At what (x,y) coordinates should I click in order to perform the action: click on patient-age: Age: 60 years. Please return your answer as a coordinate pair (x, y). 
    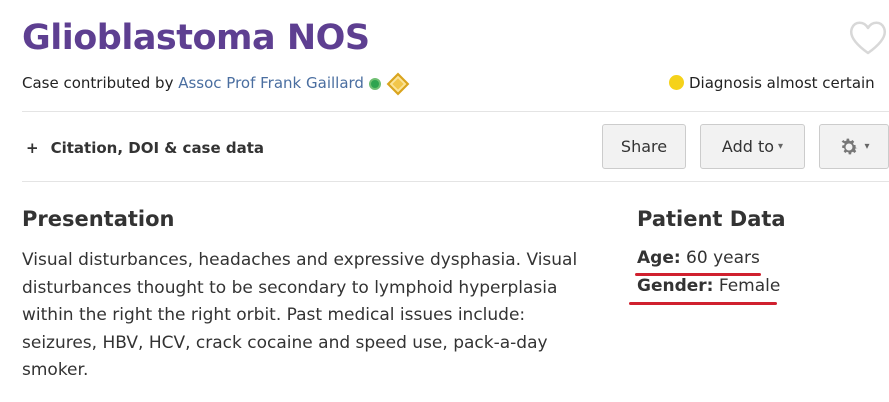
    Looking at the image, I should click on (698, 258).